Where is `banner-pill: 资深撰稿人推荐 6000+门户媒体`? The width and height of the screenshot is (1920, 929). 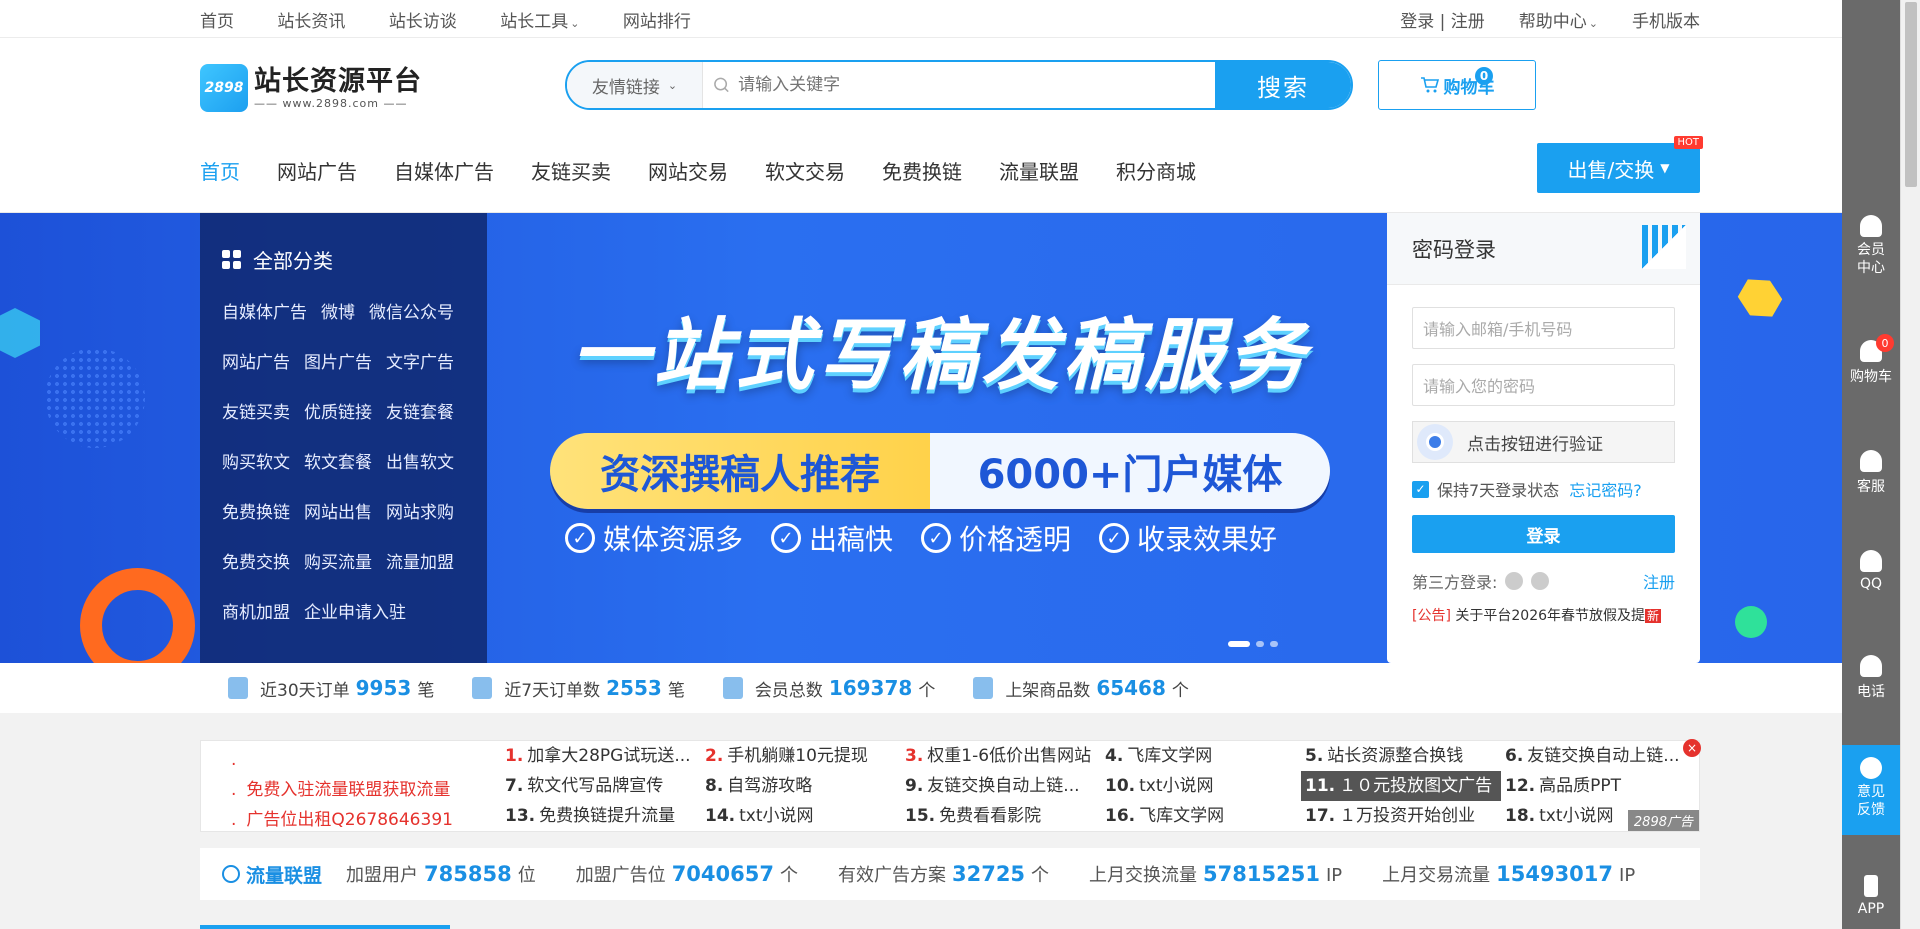 banner-pill: 资深撰稿人推荐 6000+门户媒体 is located at coordinates (940, 471).